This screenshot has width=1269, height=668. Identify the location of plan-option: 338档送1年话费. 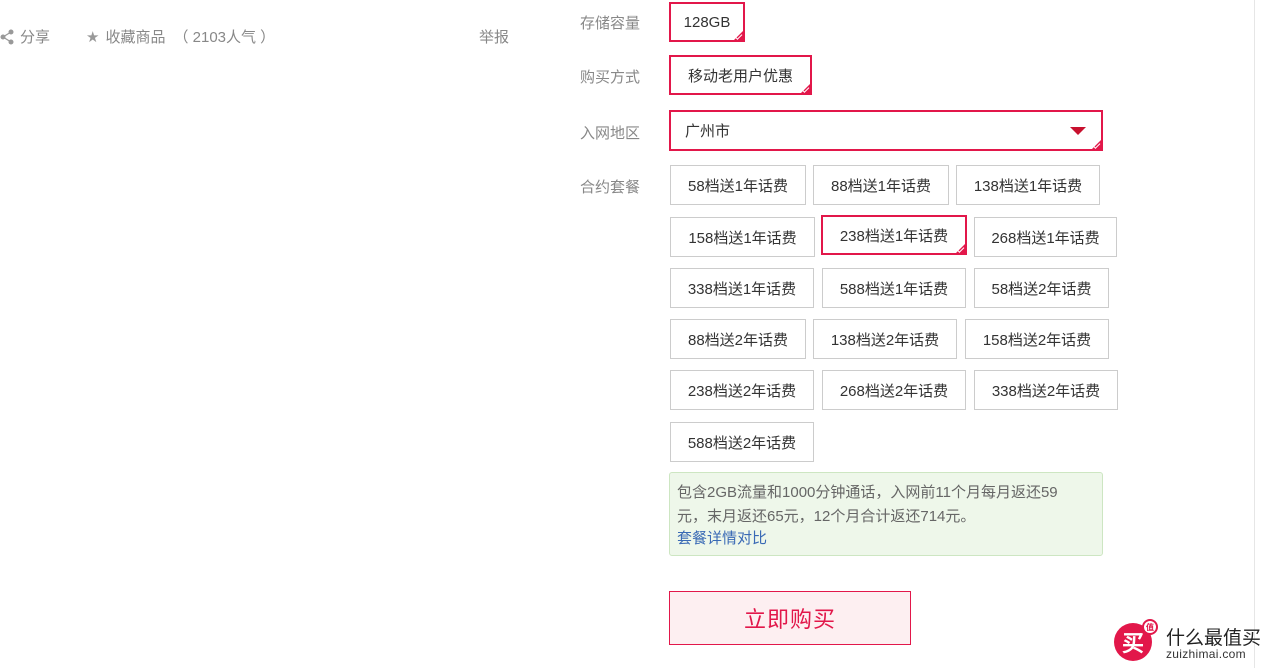
(742, 288).